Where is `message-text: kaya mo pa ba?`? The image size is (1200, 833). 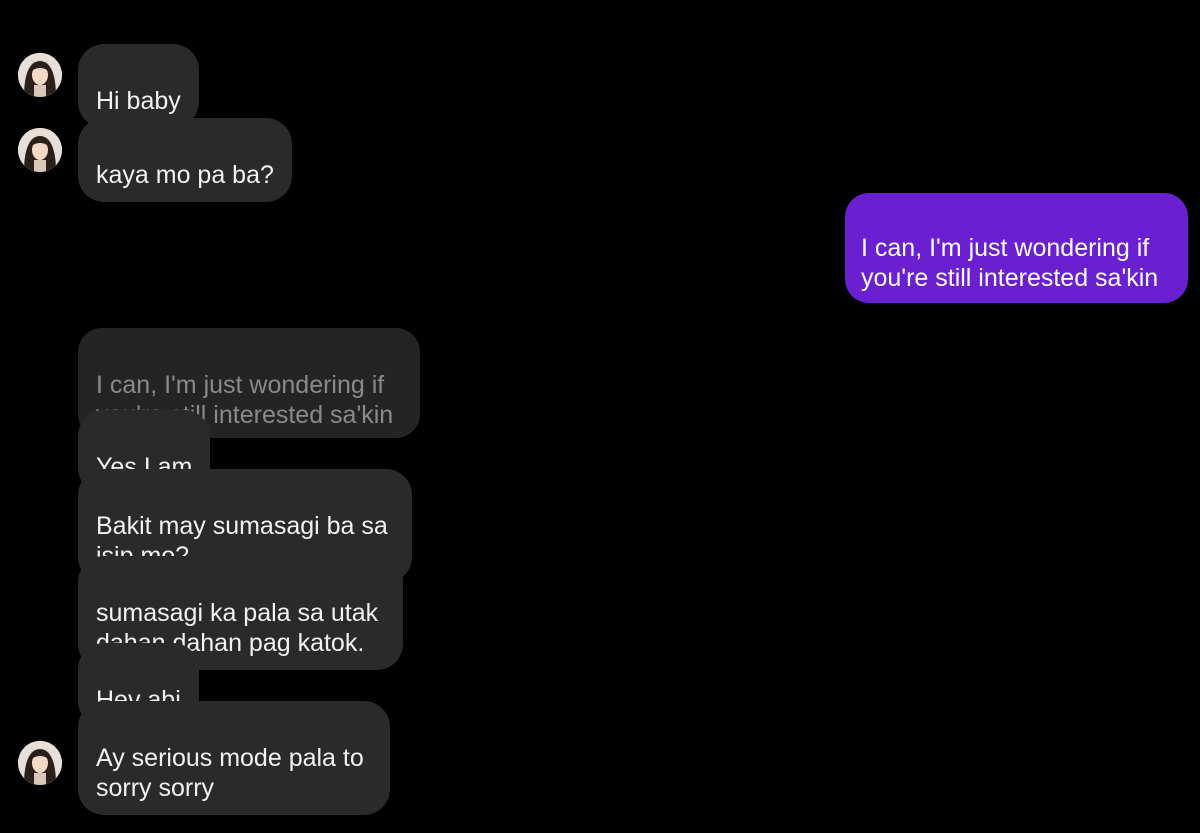
message-text: kaya mo pa ba? is located at coordinates (185, 175).